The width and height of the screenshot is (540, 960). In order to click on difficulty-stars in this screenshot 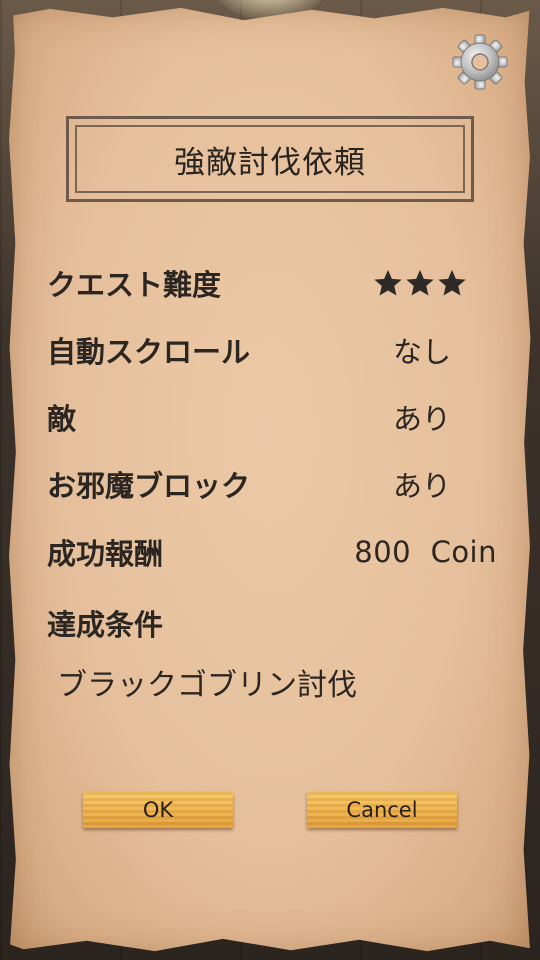, I will do `click(420, 283)`.